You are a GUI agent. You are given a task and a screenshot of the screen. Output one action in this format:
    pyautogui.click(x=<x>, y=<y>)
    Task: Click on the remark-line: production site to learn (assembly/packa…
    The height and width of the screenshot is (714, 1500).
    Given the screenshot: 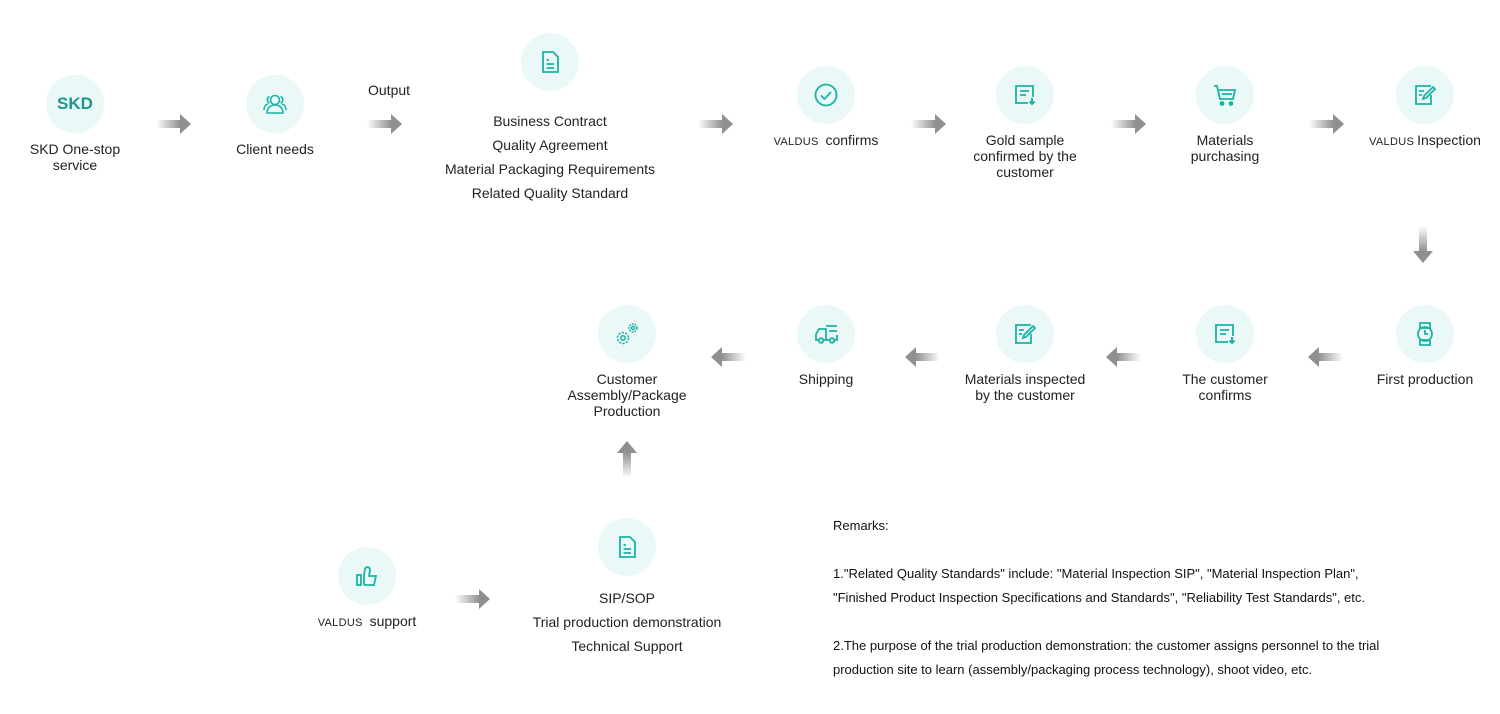 What is the action you would take?
    pyautogui.click(x=1073, y=669)
    